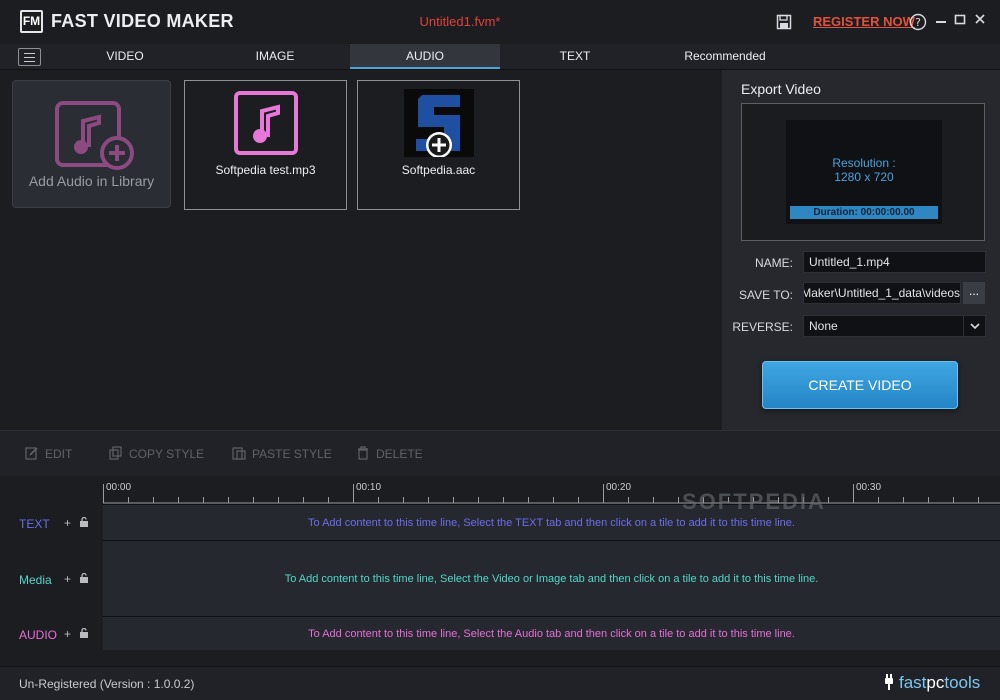 Image resolution: width=1000 pixels, height=700 pixels. What do you see at coordinates (369, 487) in the screenshot?
I see `ruler-label: 00:10` at bounding box center [369, 487].